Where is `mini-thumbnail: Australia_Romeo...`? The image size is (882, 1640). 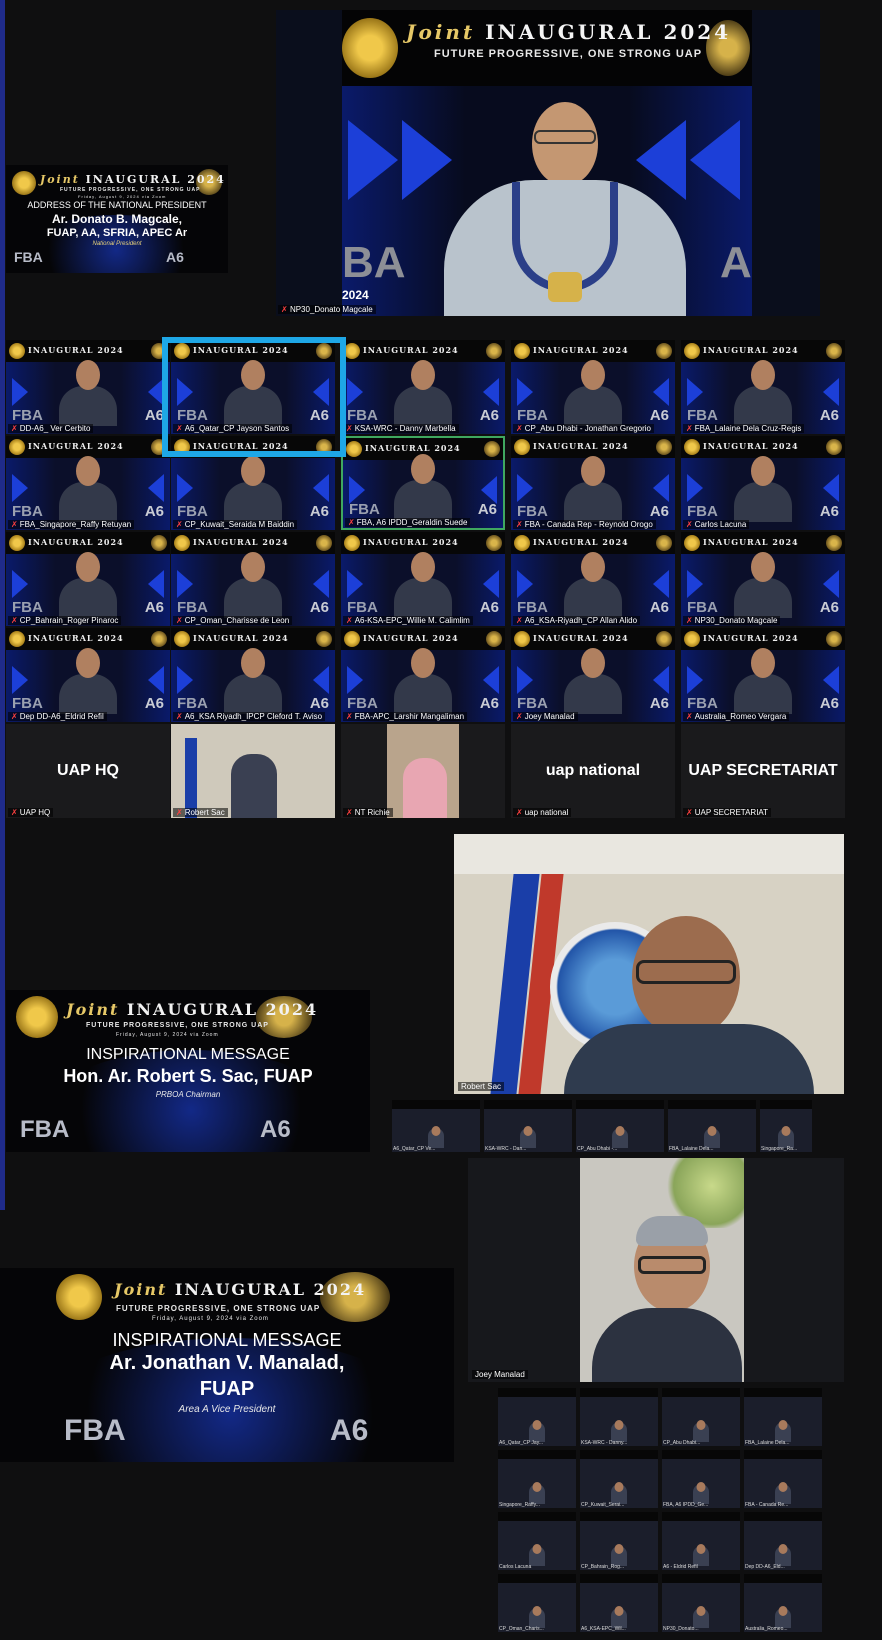
mini-thumbnail: Australia_Romeo... is located at coordinates (783, 1603).